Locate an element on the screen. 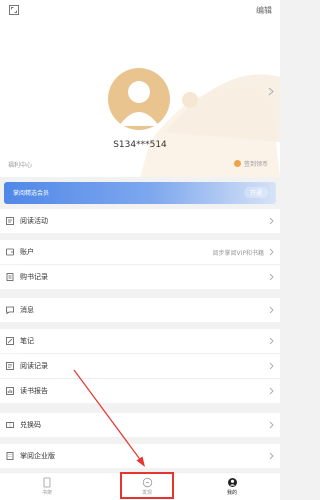 The image size is (320, 500). vip-banner: 掌阅精选会员 开通 is located at coordinates (140, 193).